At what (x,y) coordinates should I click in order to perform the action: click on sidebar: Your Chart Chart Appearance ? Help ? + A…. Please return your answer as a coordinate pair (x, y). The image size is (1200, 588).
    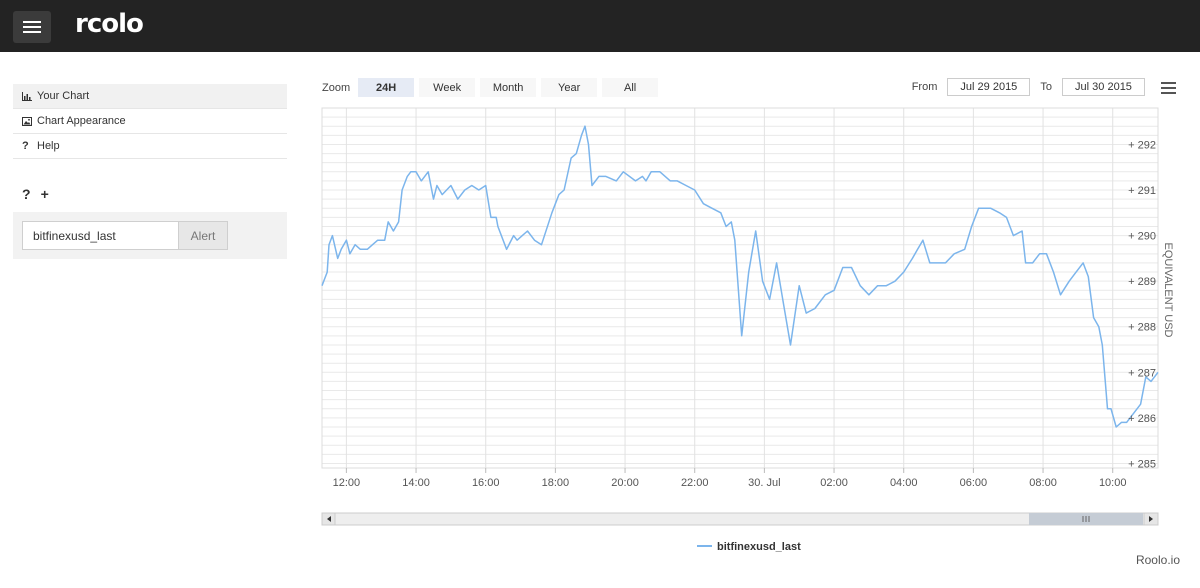
    Looking at the image, I should click on (150, 171).